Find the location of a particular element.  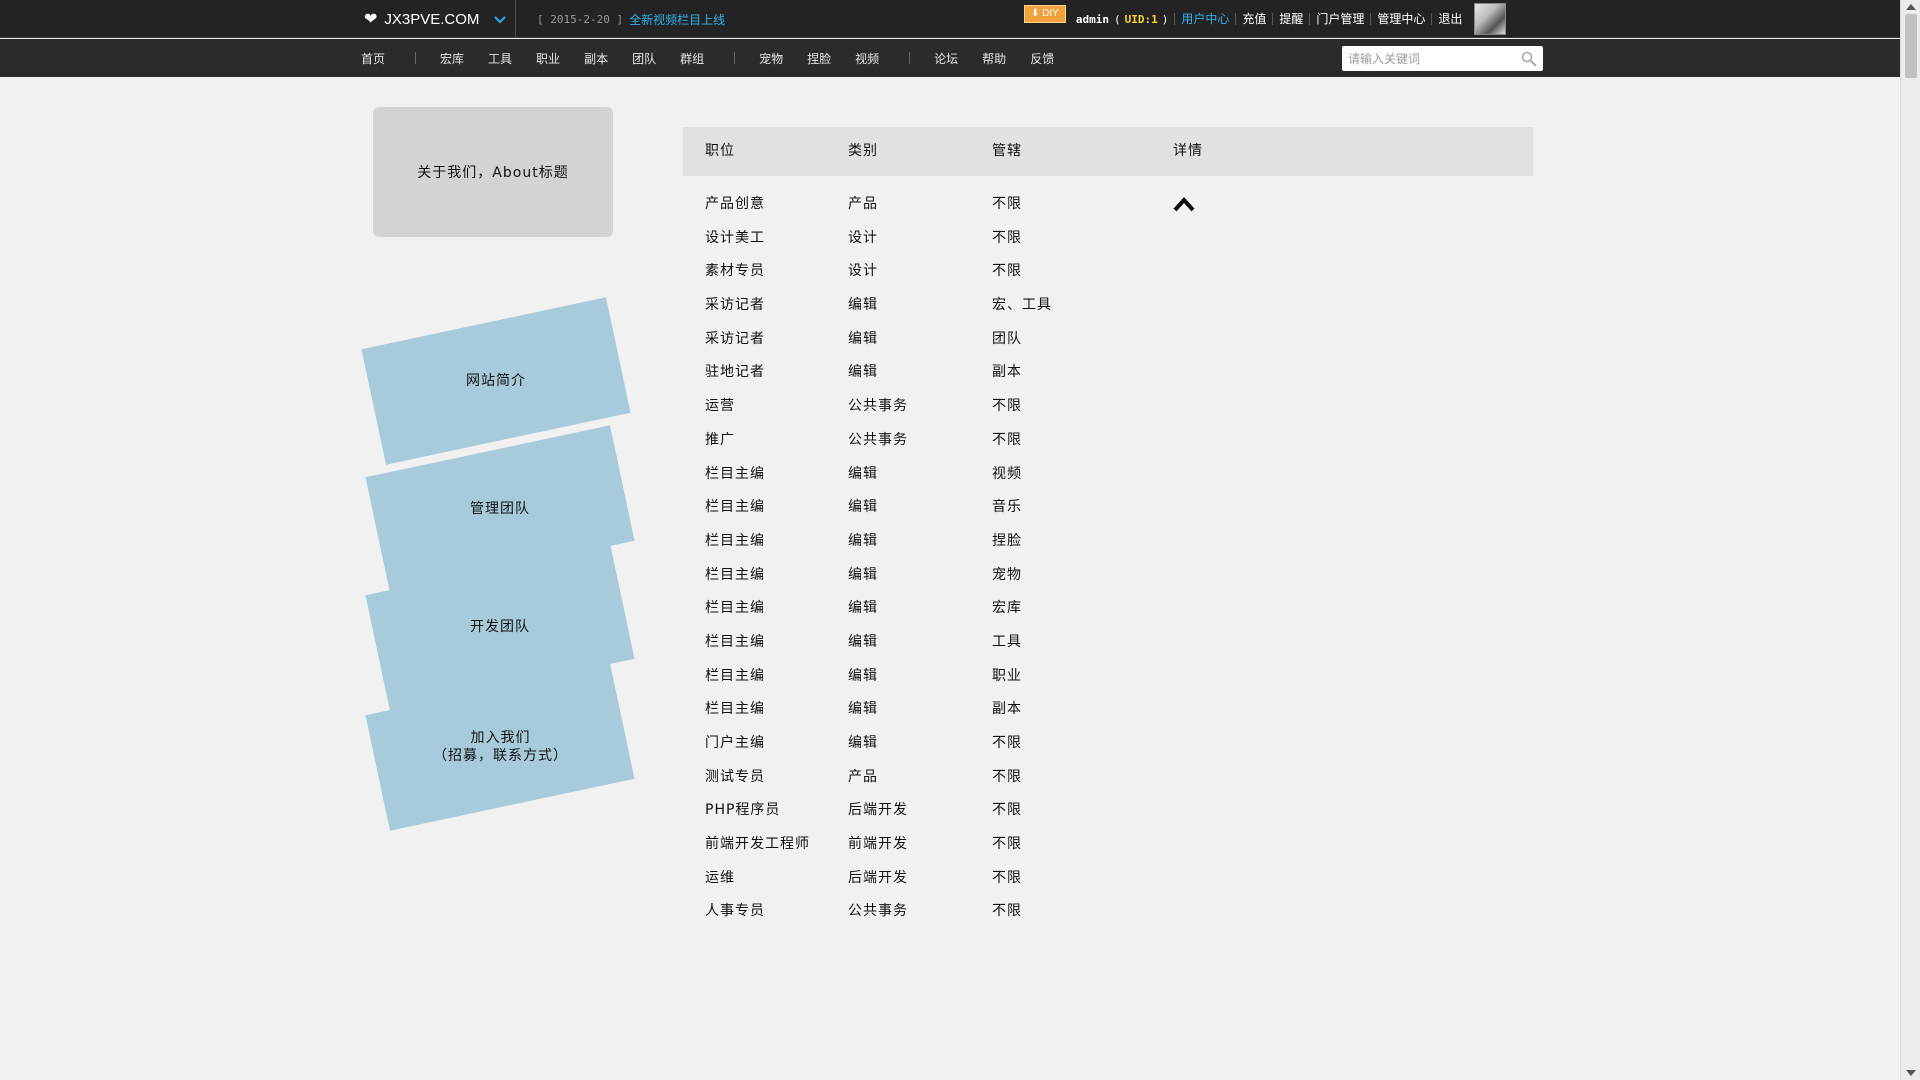

table-row: 栏目主编 编辑 视频 is located at coordinates (1108, 477).